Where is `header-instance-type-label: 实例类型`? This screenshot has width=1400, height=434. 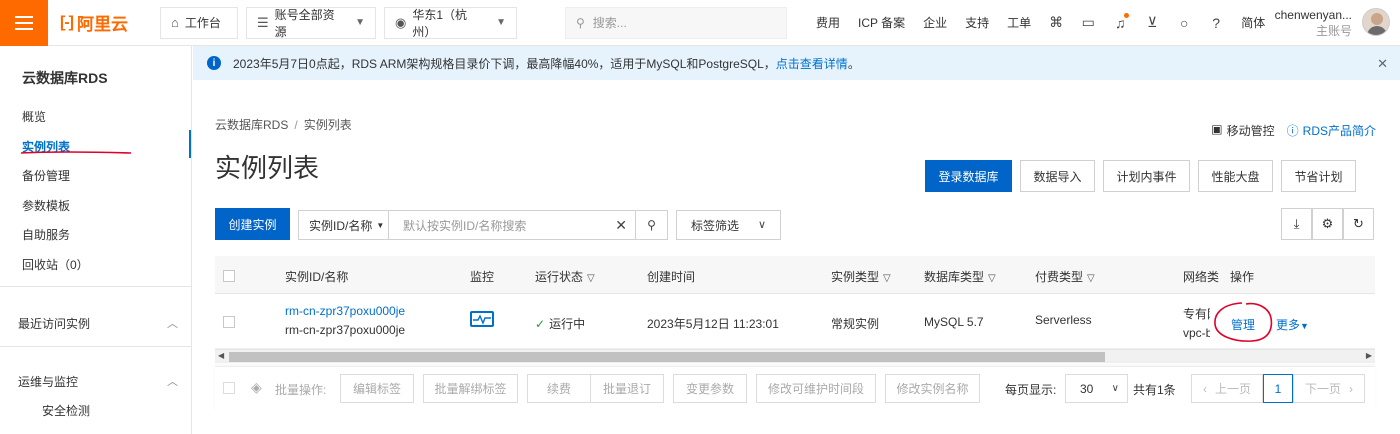
header-instance-type-label: 实例类型 is located at coordinates (855, 277).